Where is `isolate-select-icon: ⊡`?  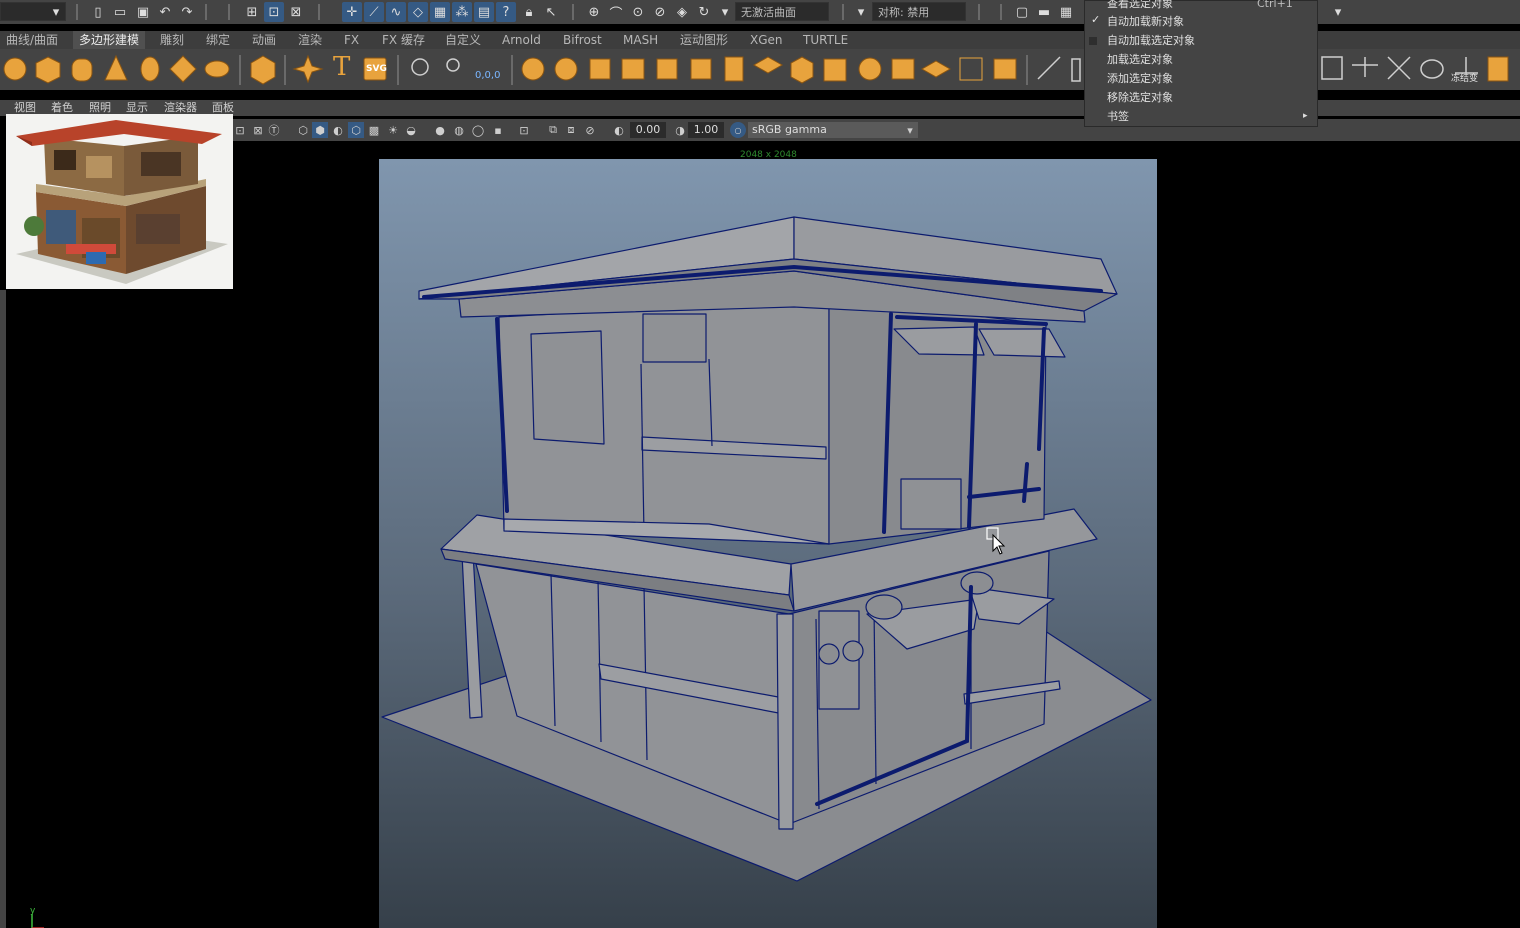
isolate-select-icon: ⊡ is located at coordinates (524, 130).